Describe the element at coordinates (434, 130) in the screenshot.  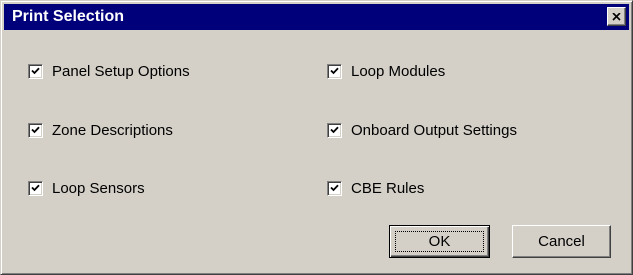
I see `checkbox-label: Onboard Output Settings` at that location.